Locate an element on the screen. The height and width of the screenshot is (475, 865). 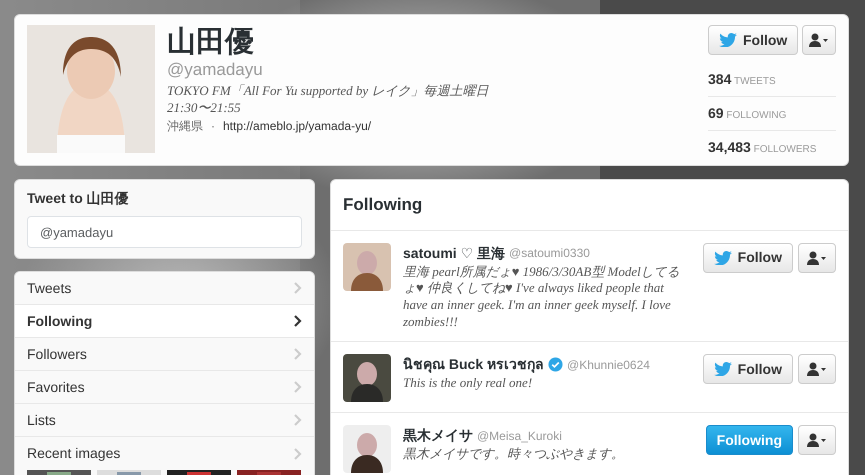
user-bio: This is the only real one! is located at coordinates (468, 383).